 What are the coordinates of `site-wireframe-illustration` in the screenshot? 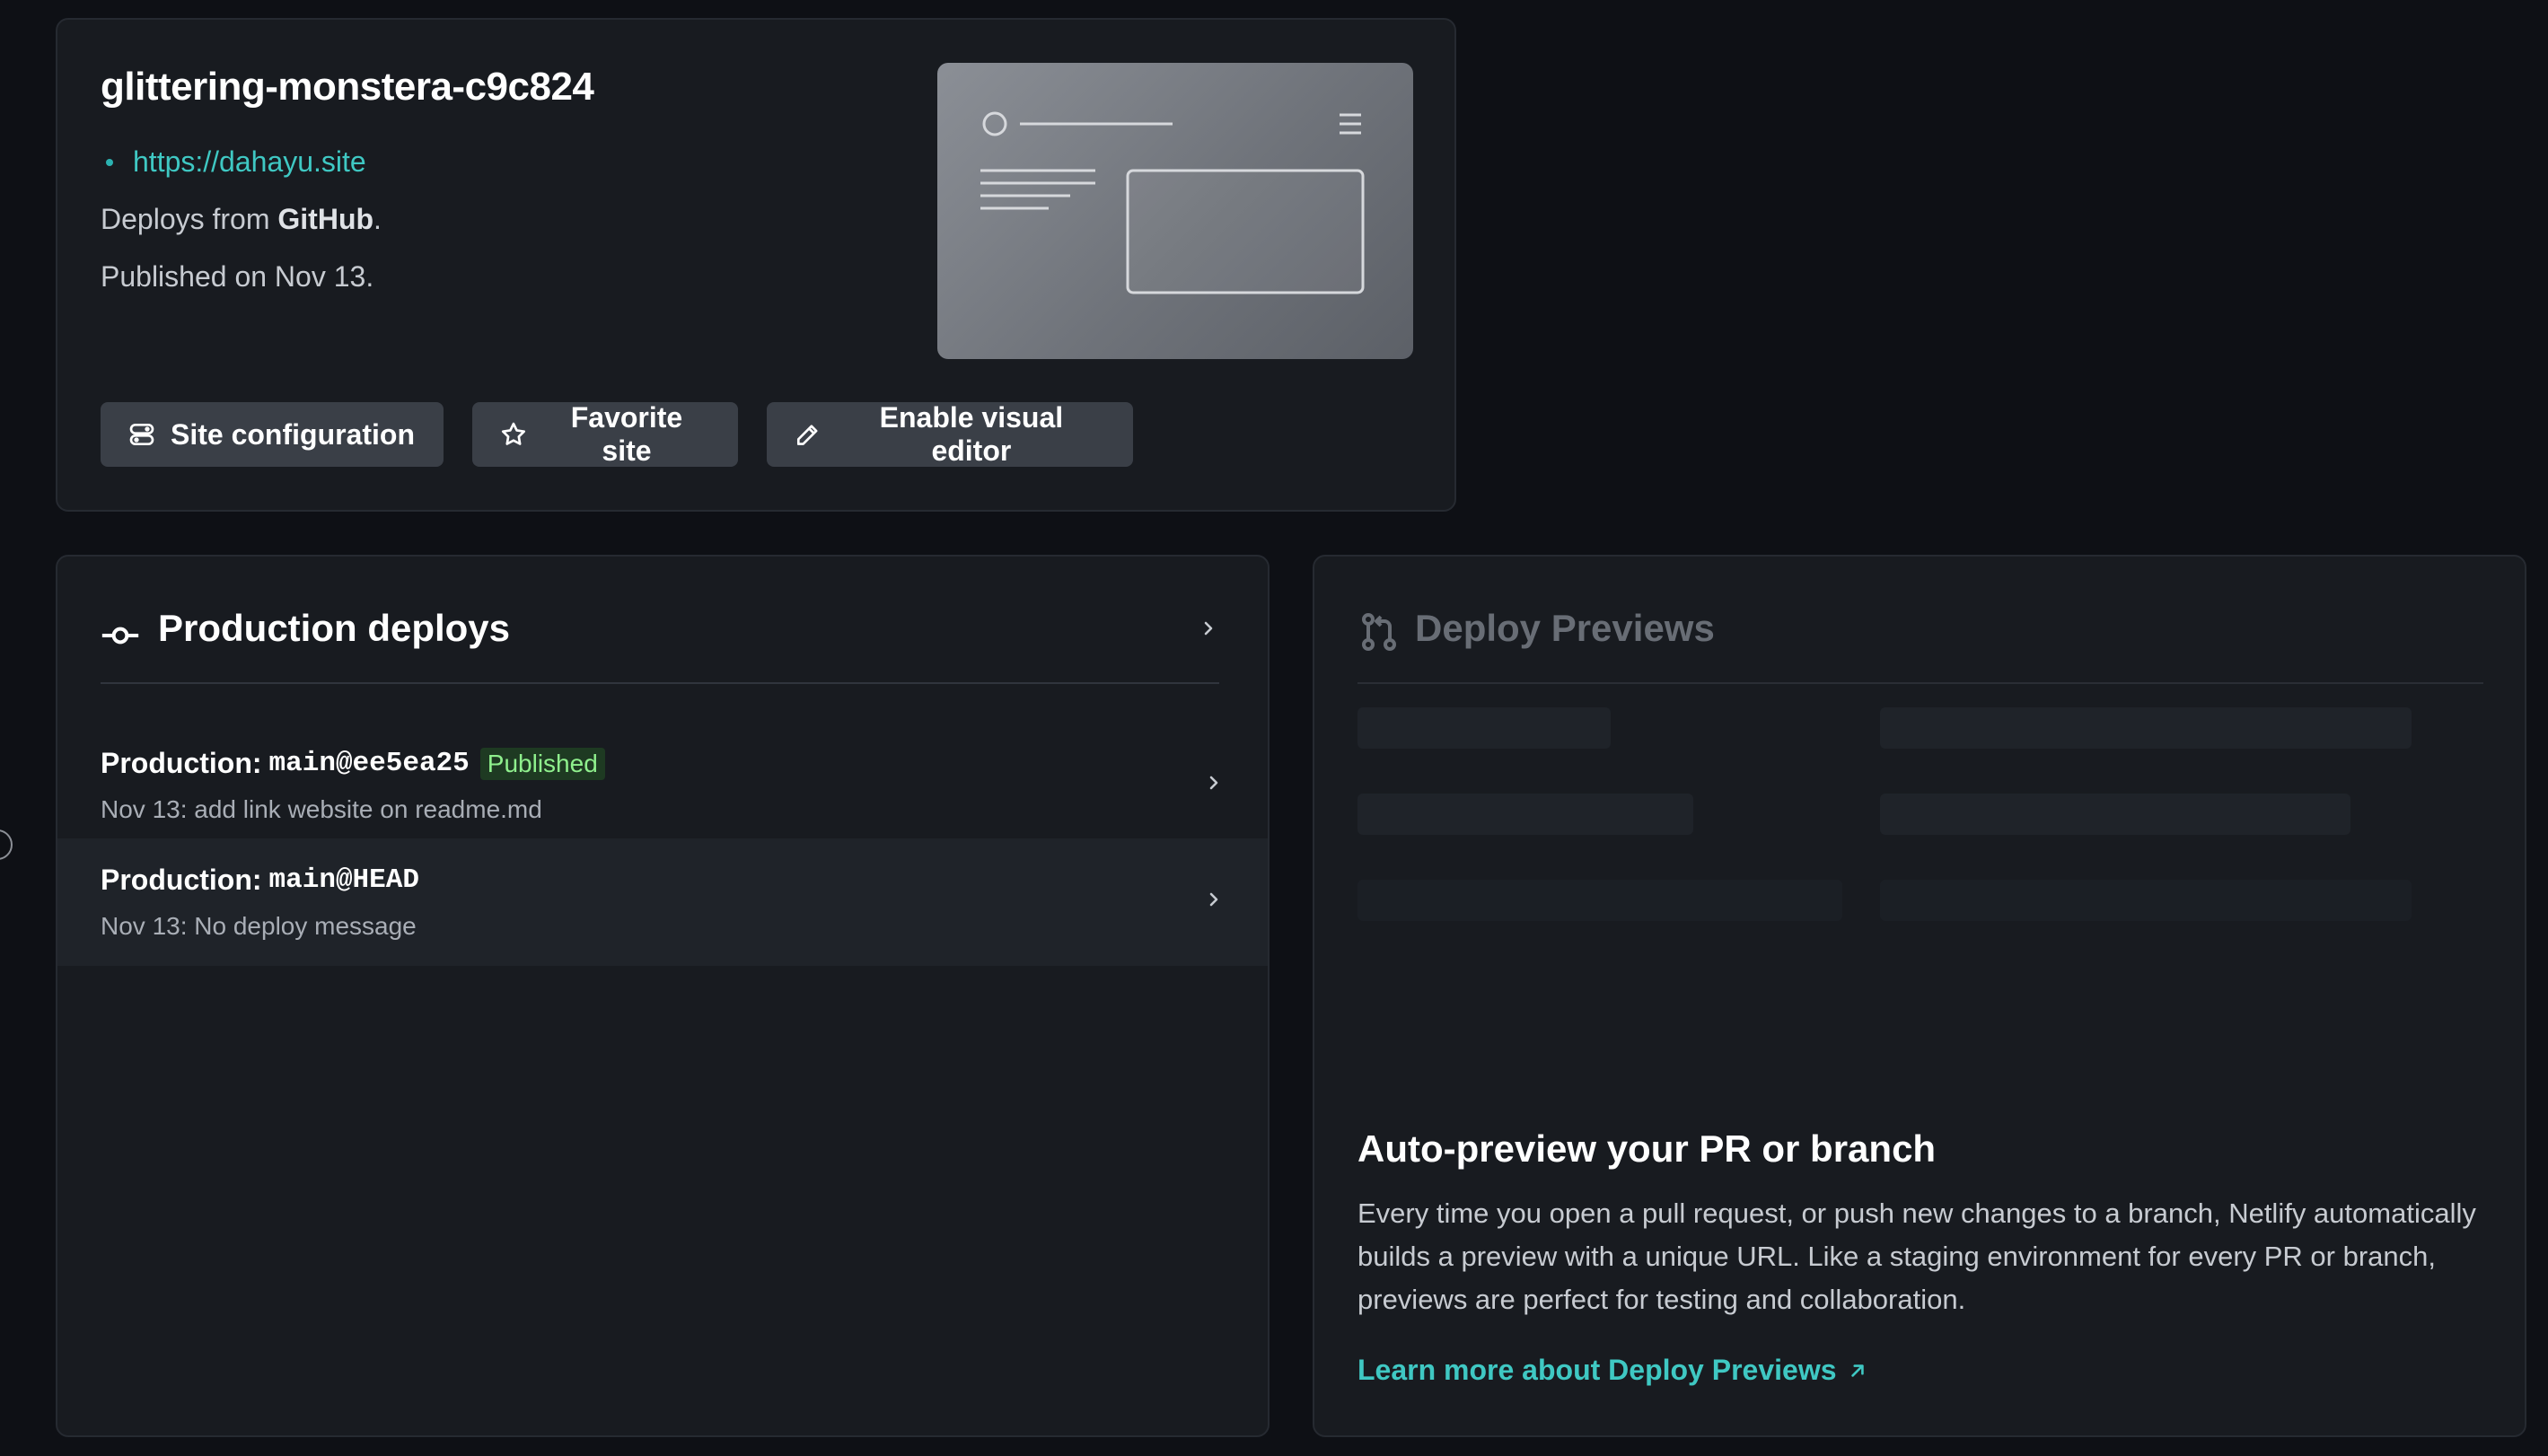 It's located at (1172, 202).